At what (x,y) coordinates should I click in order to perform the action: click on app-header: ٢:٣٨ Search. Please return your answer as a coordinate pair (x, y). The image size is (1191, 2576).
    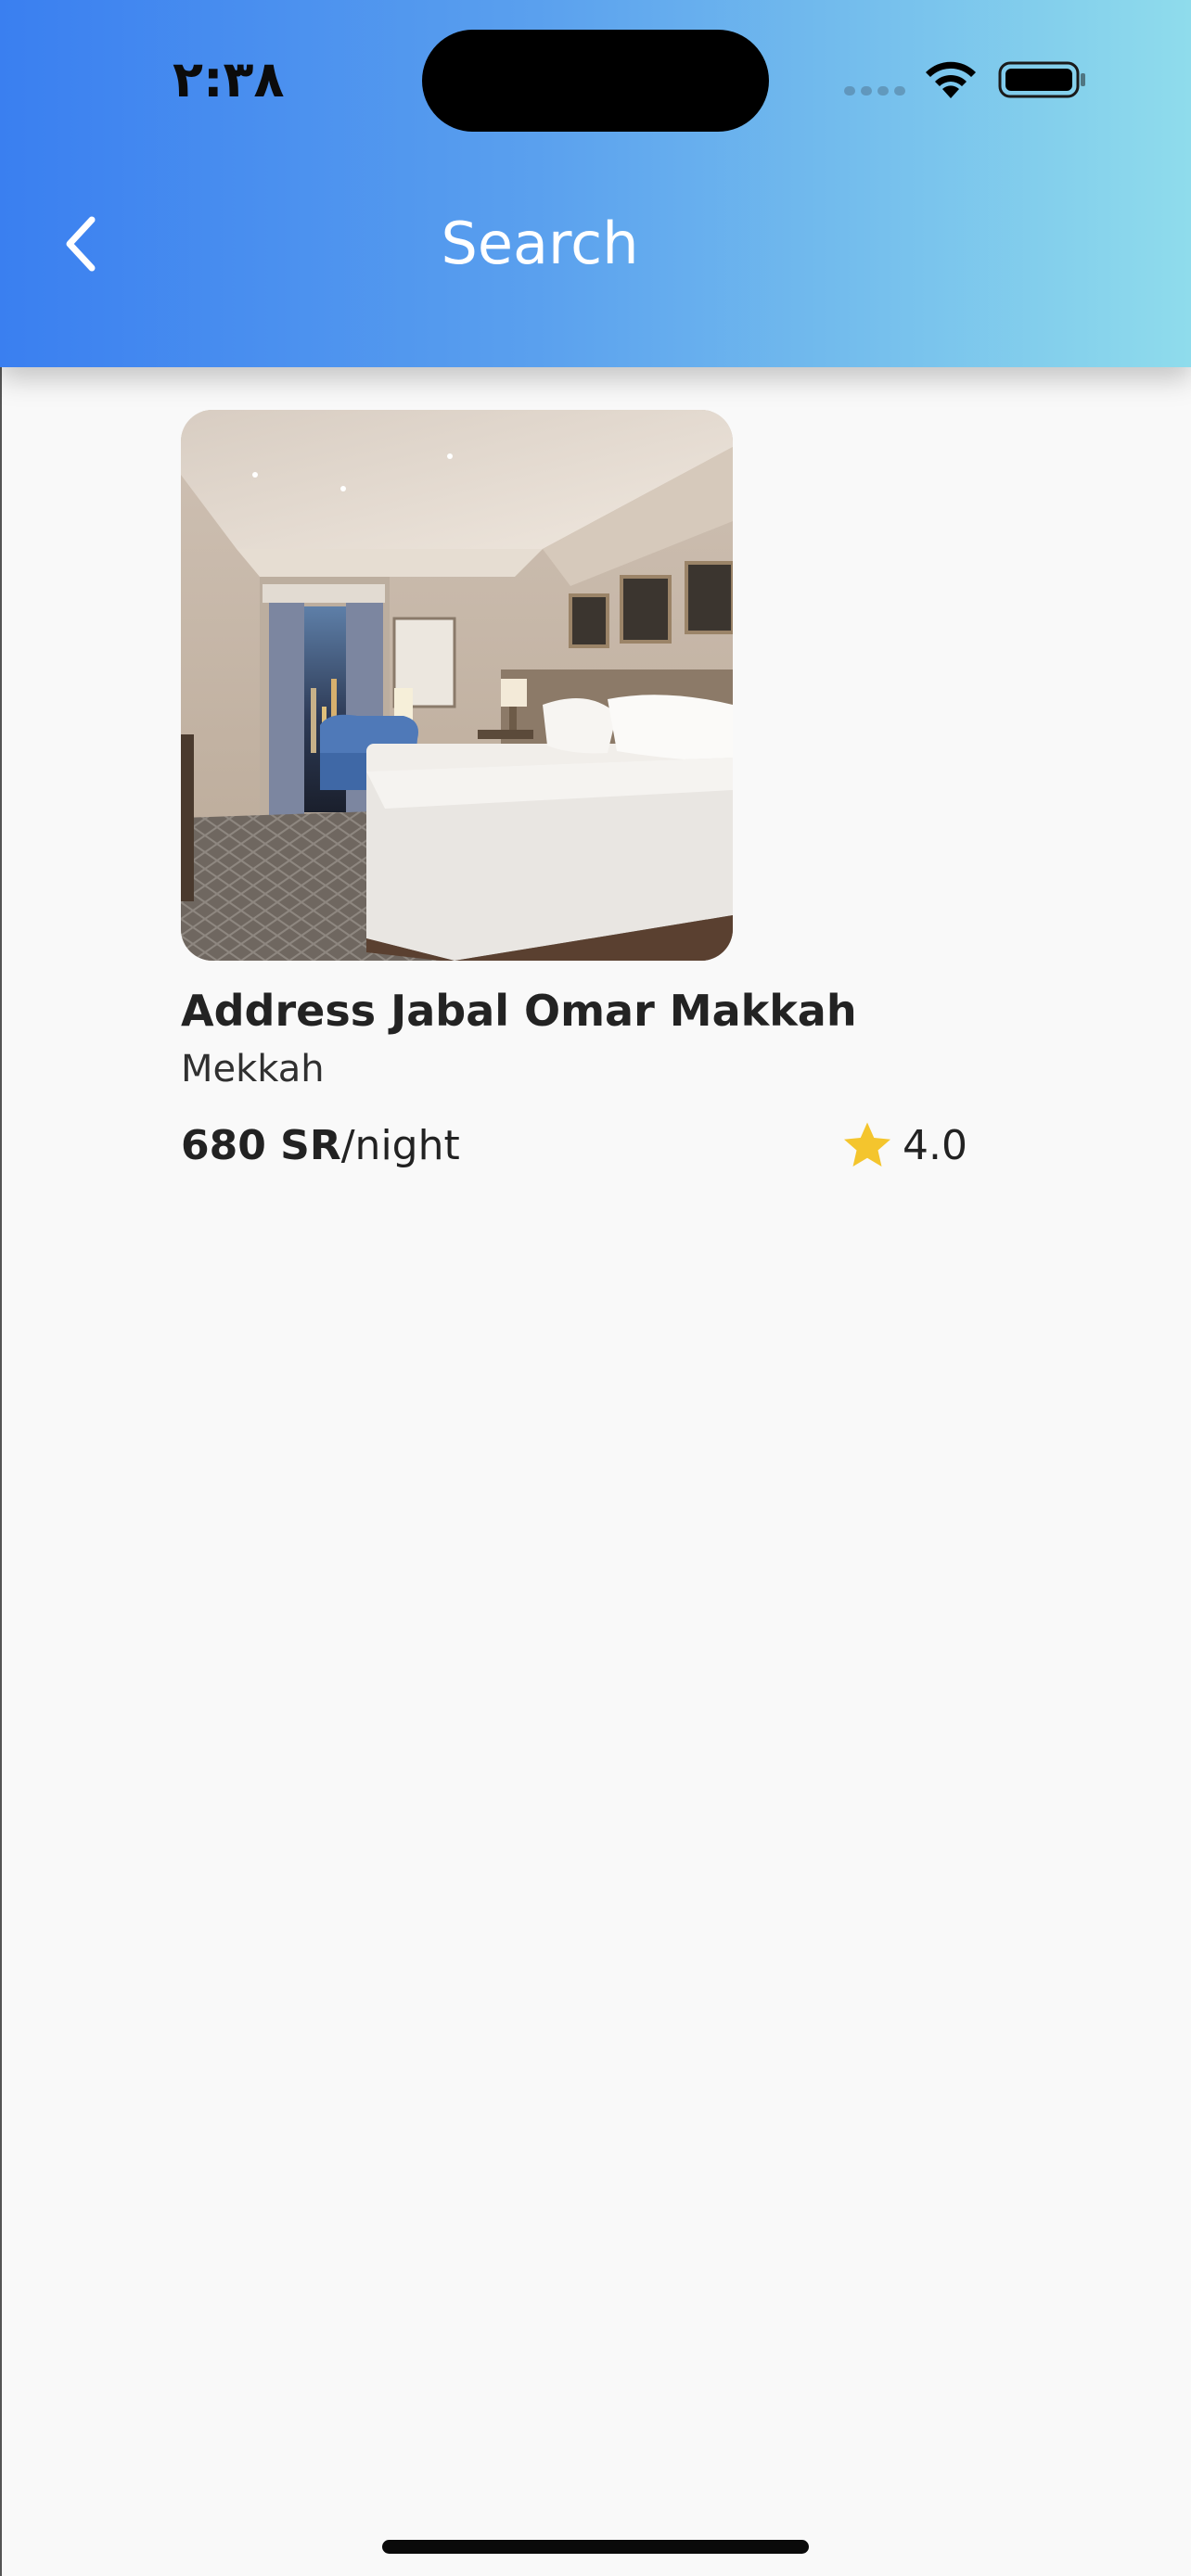
    Looking at the image, I should click on (595, 183).